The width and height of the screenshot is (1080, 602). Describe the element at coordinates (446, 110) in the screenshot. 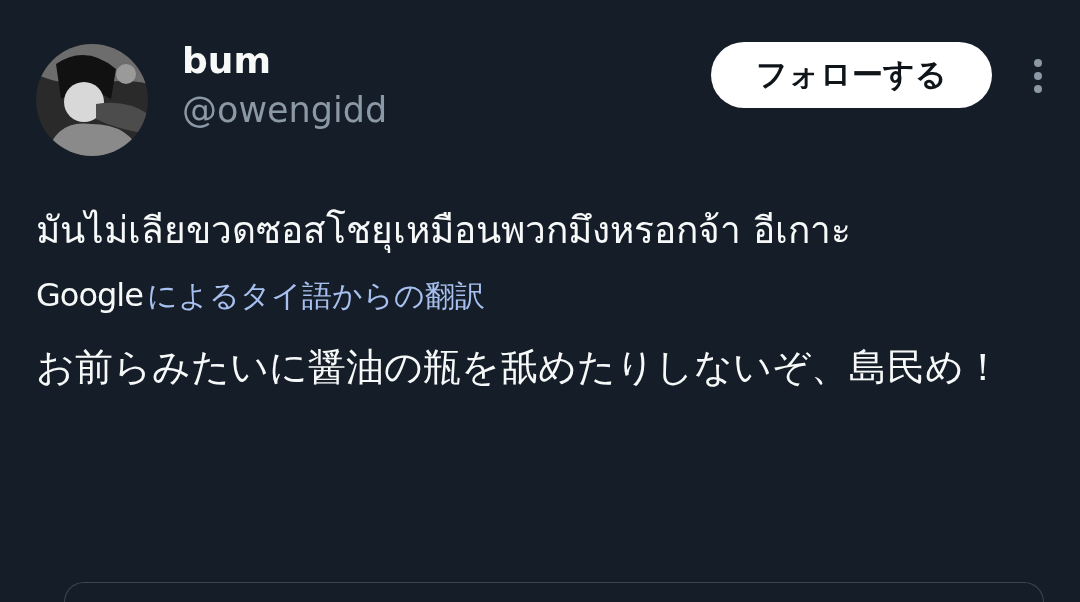

I see `user-handle: @owengidd` at that location.